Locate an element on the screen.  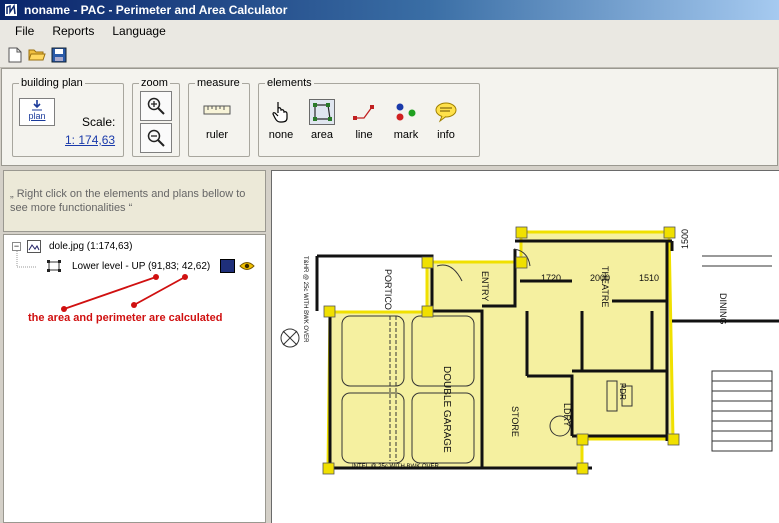
zoom-in-icon is located at coordinates (156, 106).